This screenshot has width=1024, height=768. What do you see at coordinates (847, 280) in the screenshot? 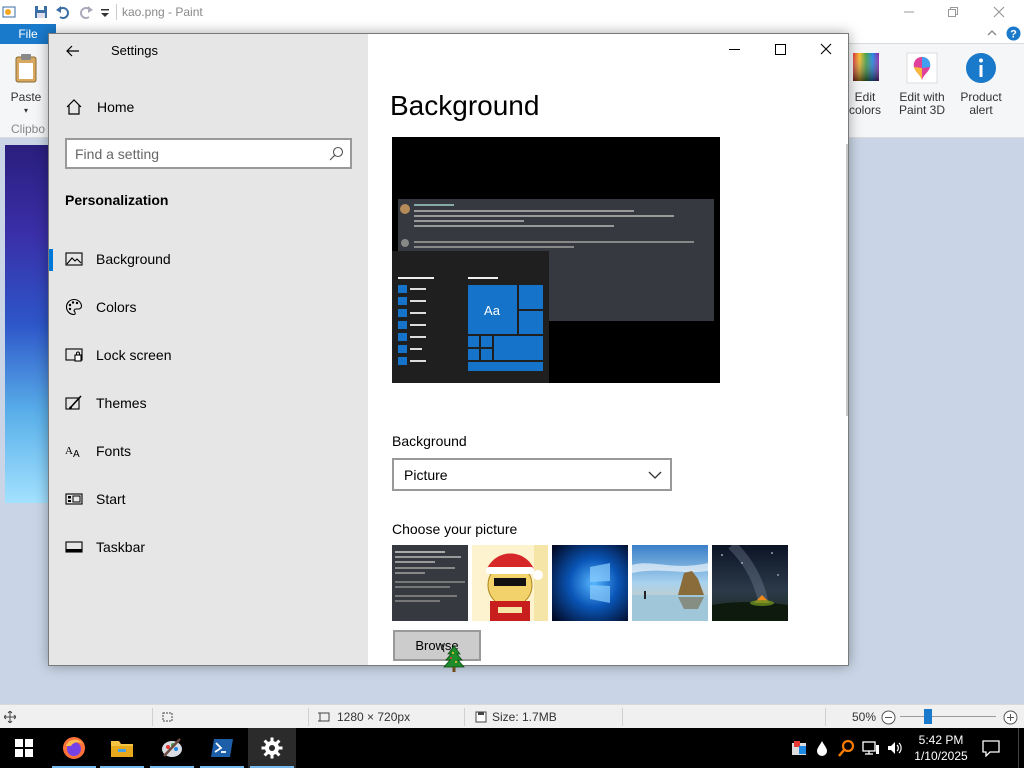
I see `content-scrollbar` at bounding box center [847, 280].